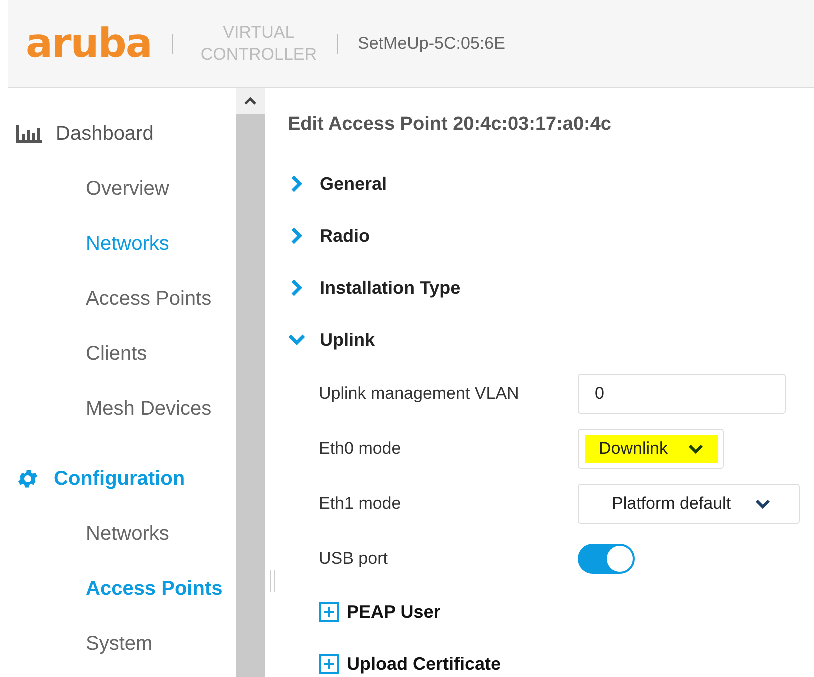  I want to click on dropdown: Platform default, so click(689, 504).